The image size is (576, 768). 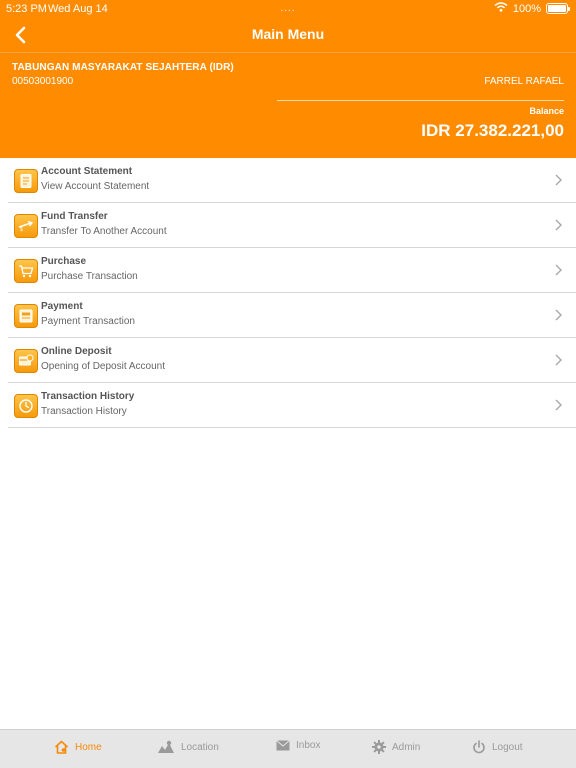 I want to click on menu-item-purchase: Purchase Purchase Transaction, so click(x=292, y=270).